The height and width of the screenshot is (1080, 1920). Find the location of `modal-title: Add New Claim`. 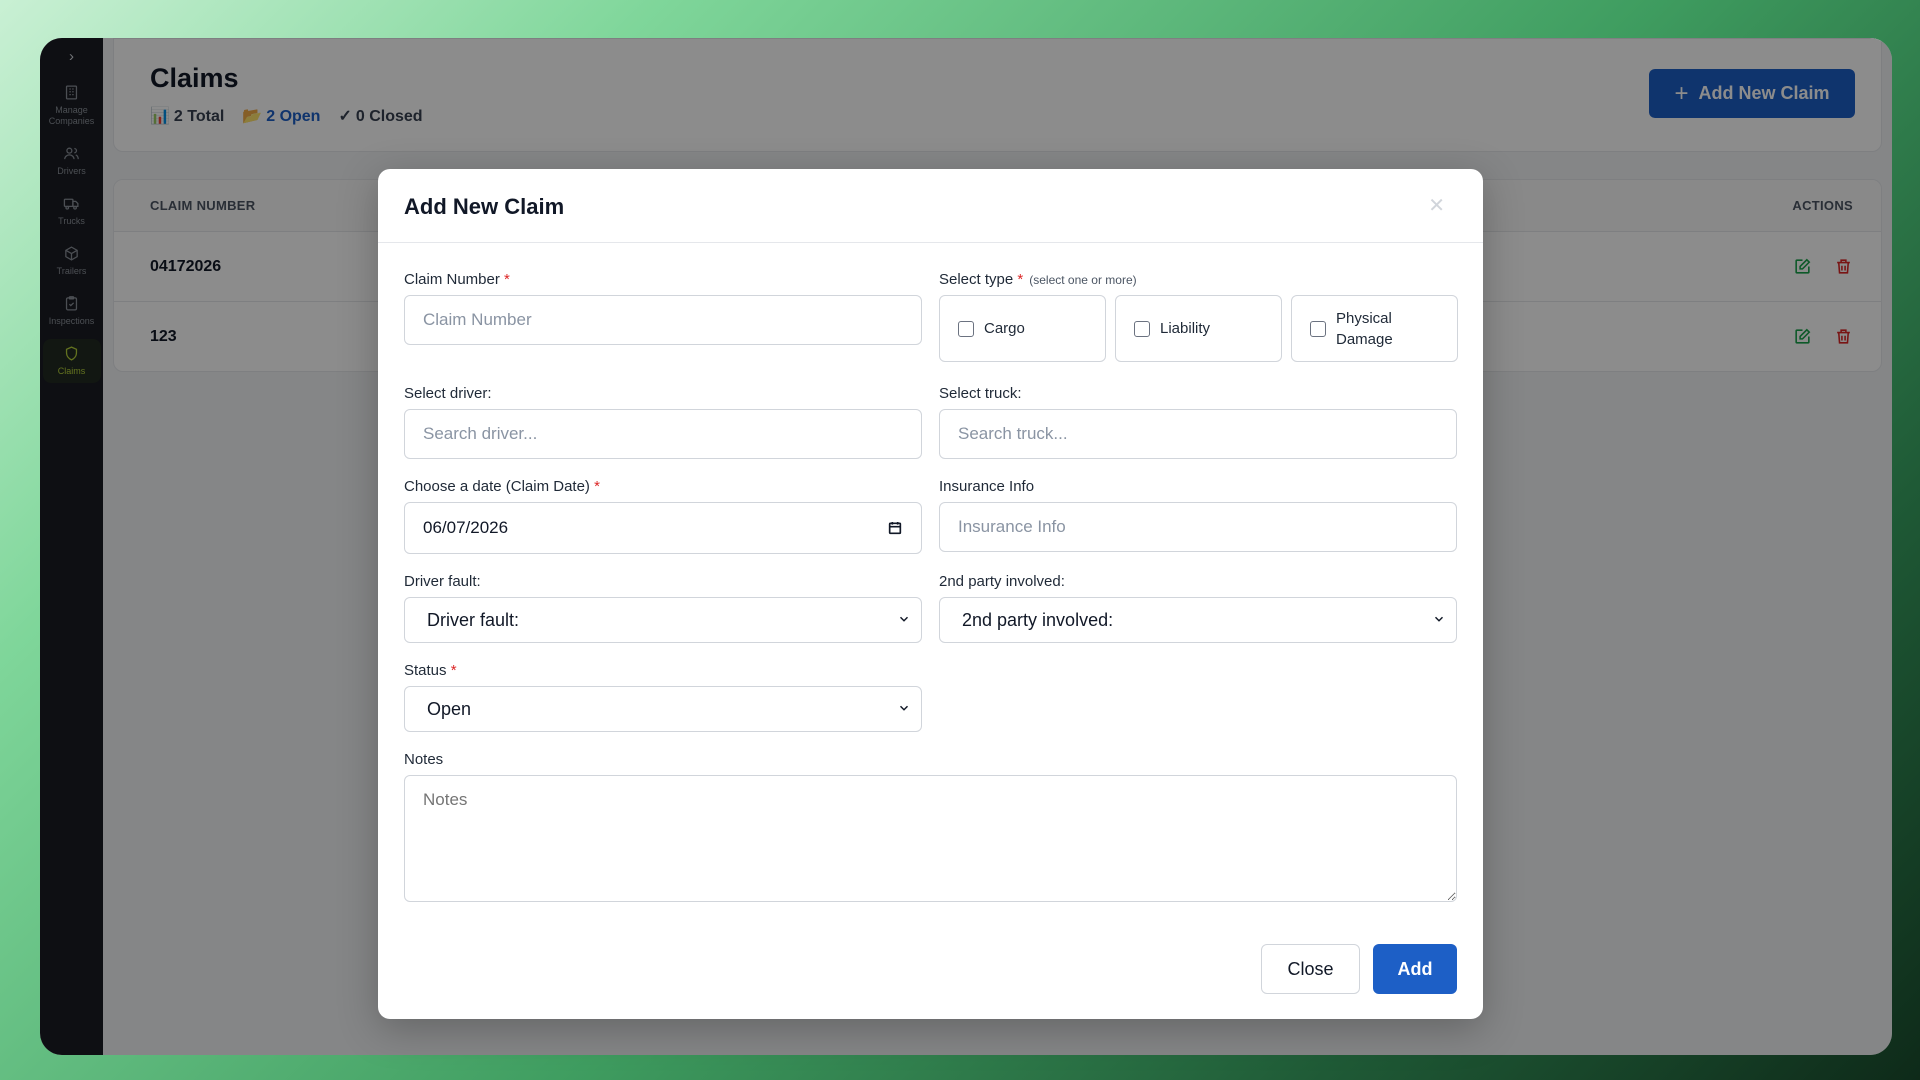

modal-title: Add New Claim is located at coordinates (484, 206).